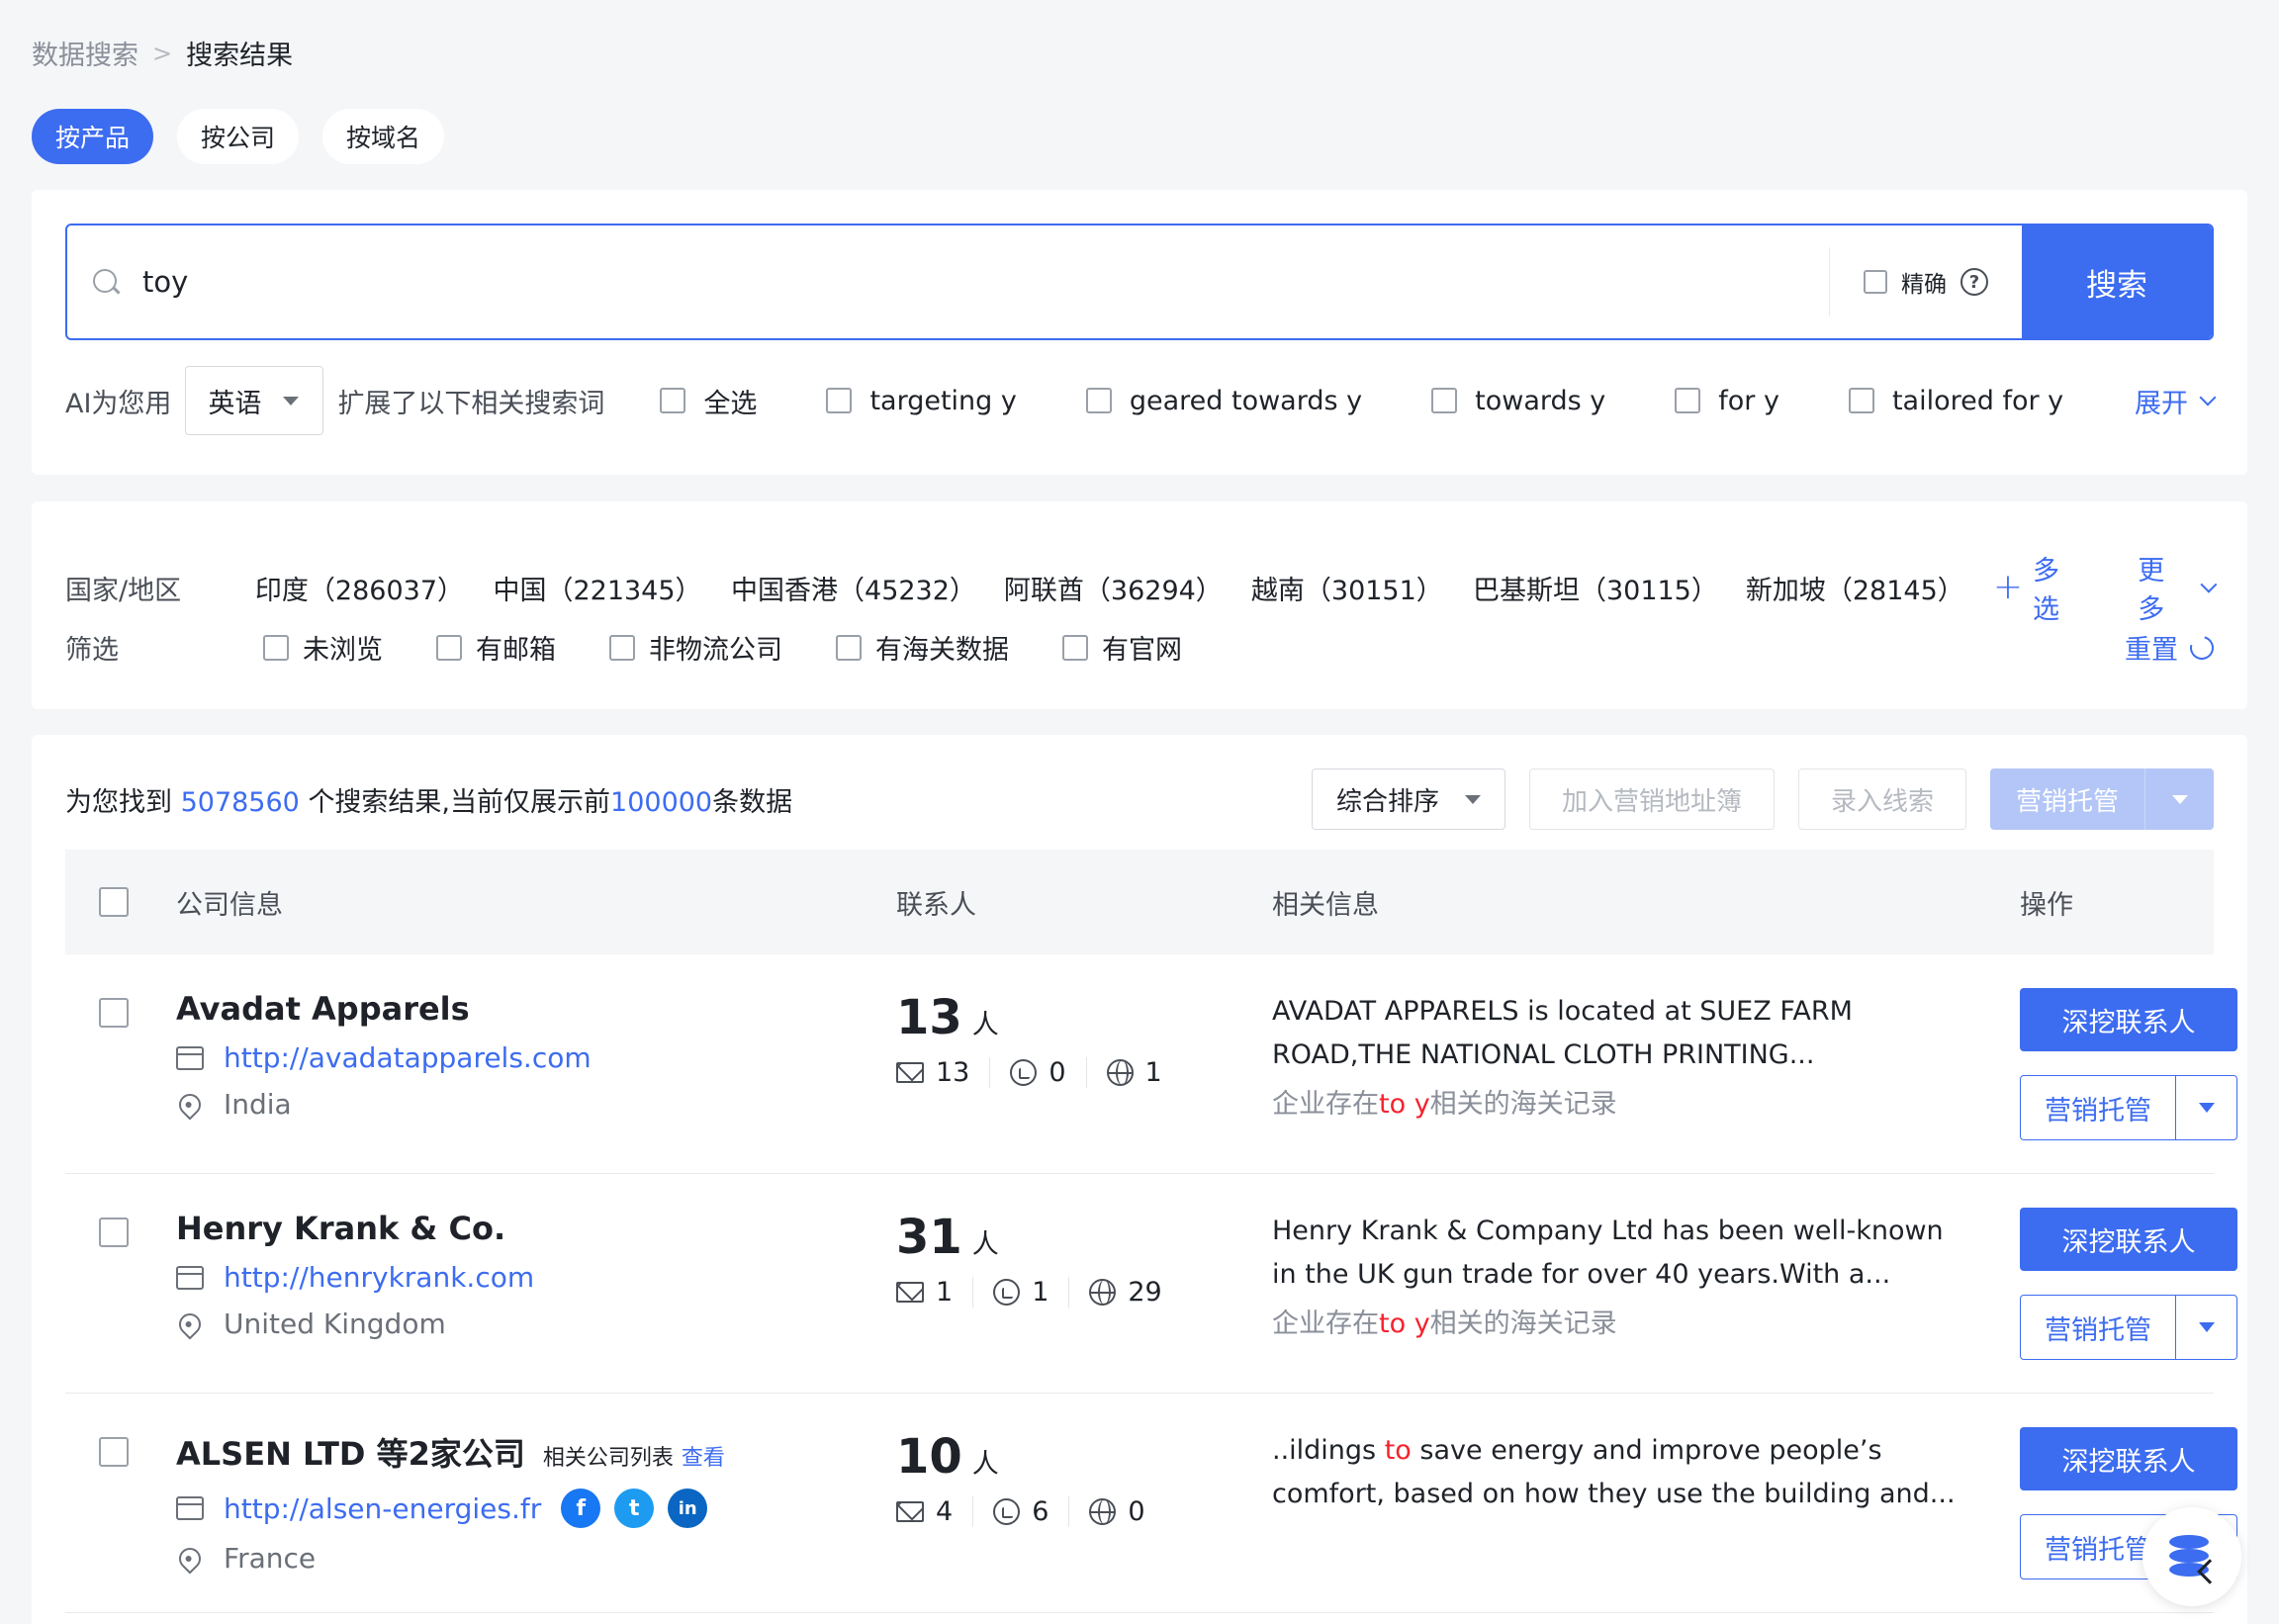  I want to click on tab-by-domain: 按域名, so click(383, 136).